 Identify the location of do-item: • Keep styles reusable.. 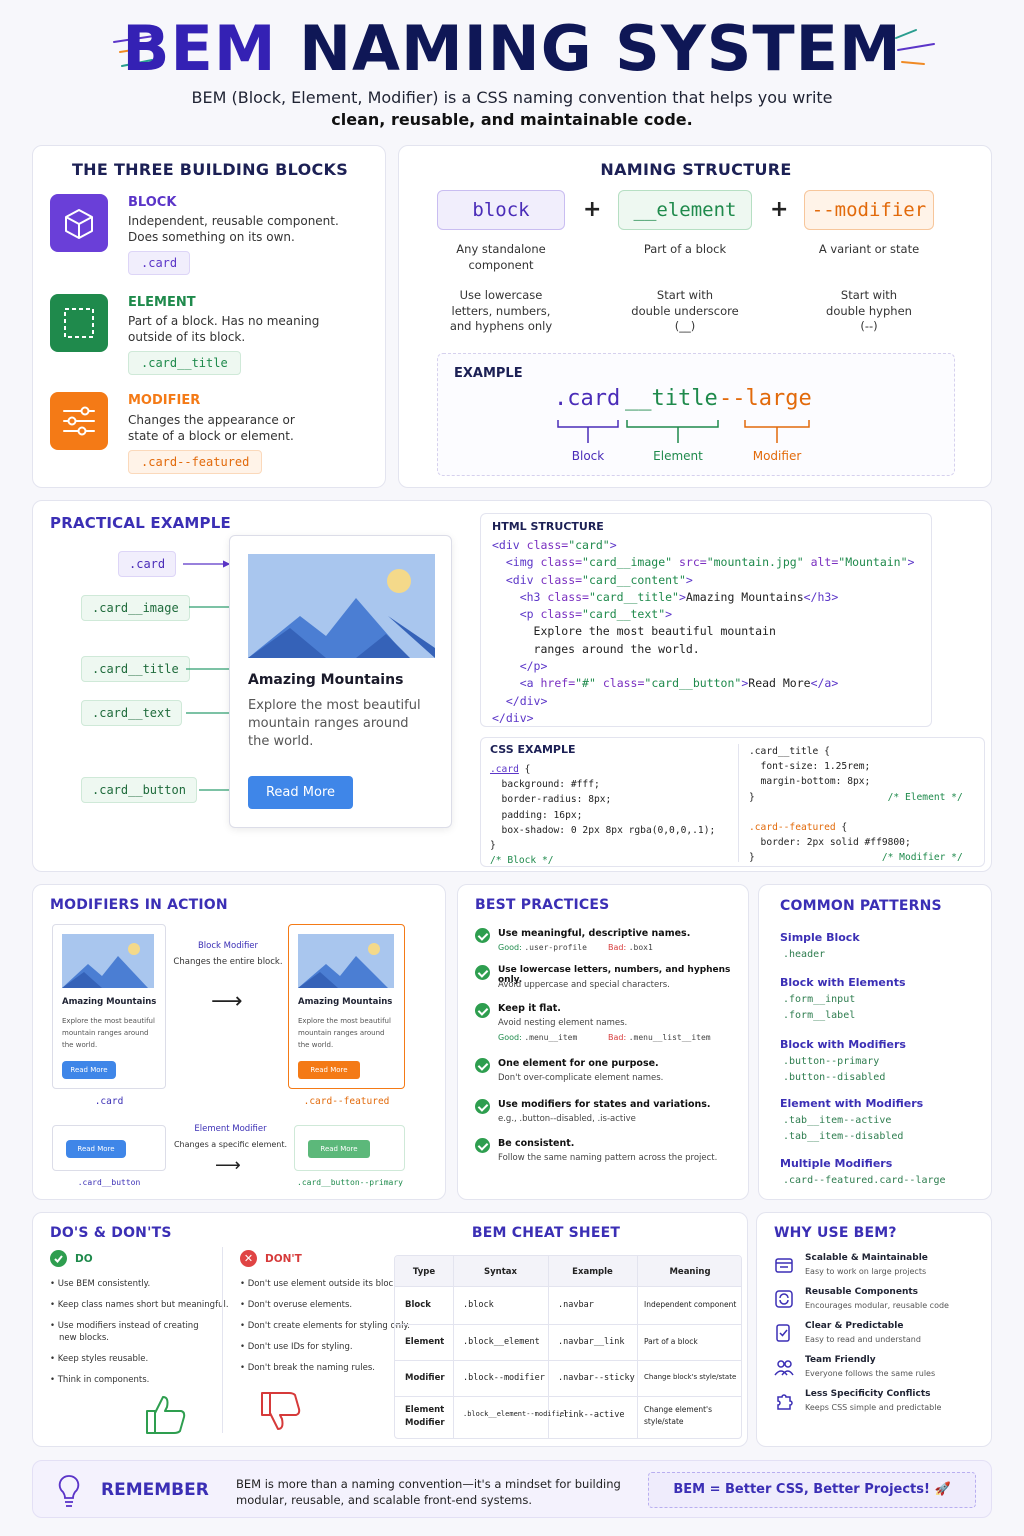
(99, 1359).